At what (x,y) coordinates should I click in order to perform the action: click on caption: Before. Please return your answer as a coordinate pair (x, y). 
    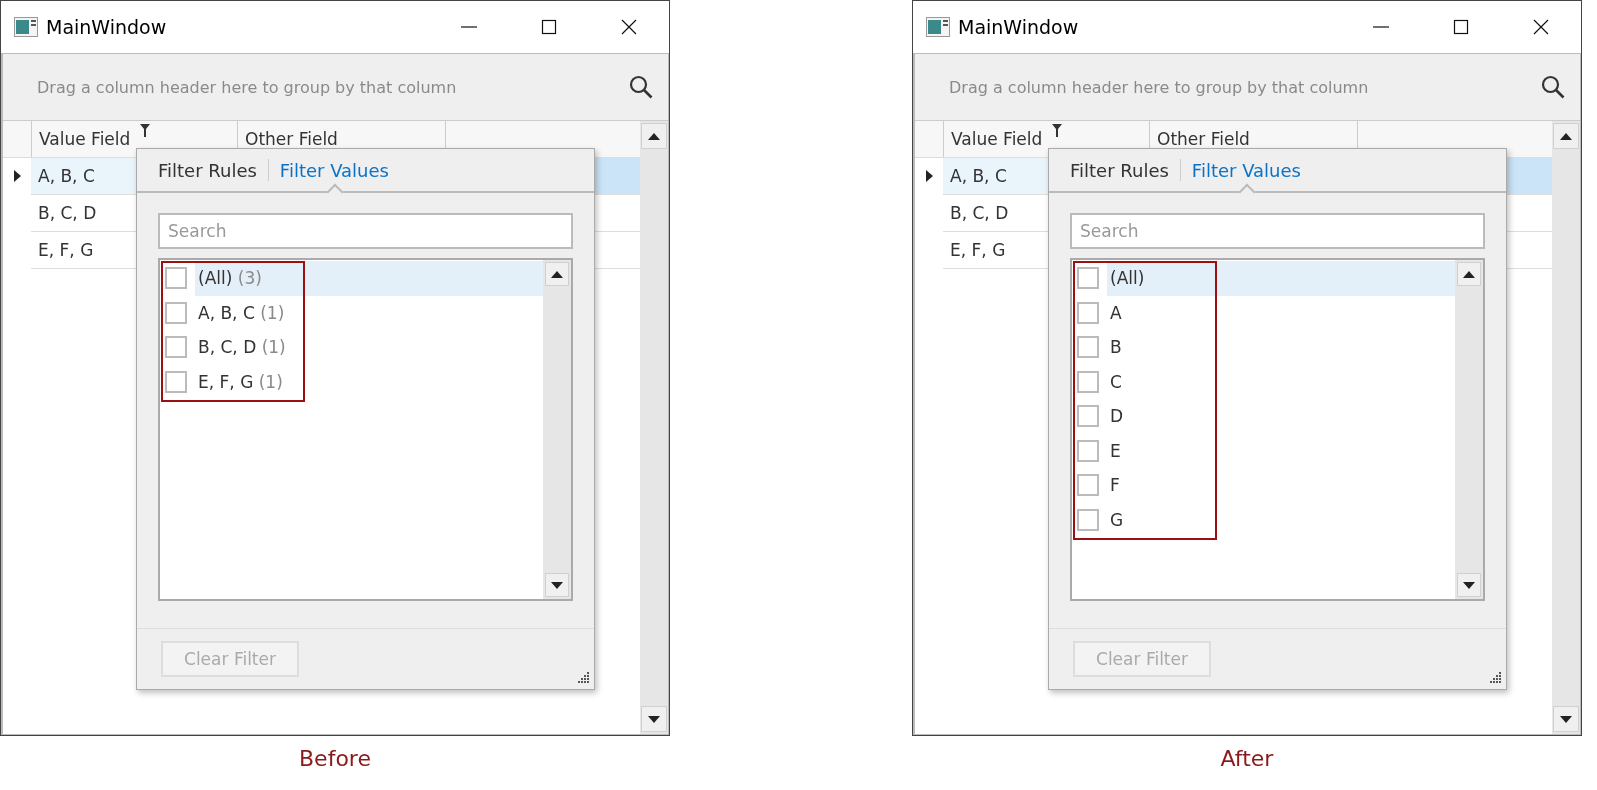
    Looking at the image, I should click on (335, 758).